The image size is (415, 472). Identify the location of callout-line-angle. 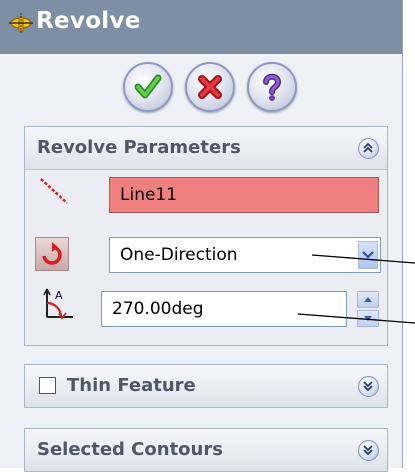
(356, 318).